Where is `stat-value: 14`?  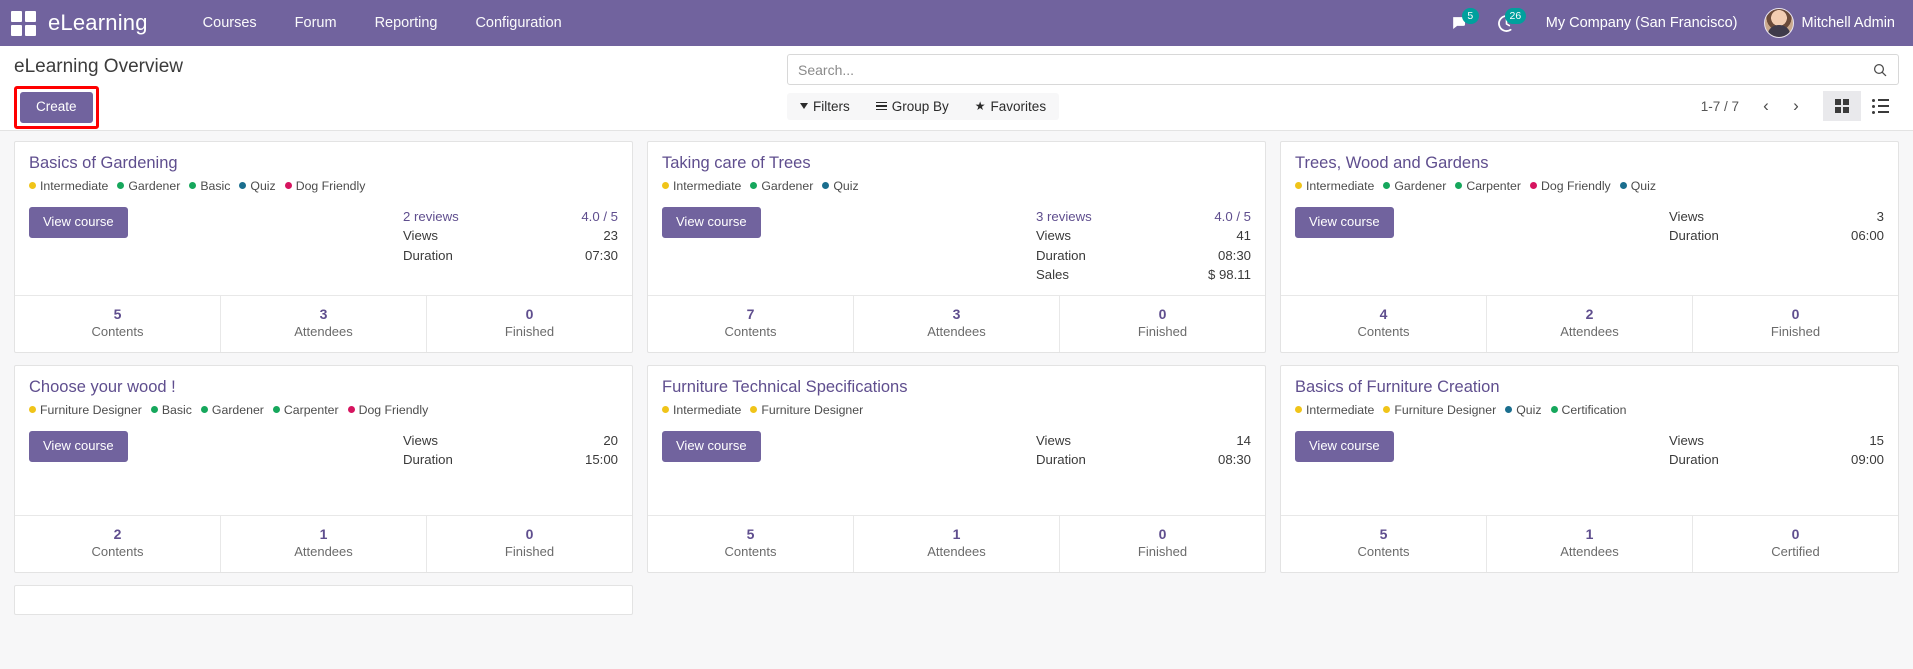
stat-value: 14 is located at coordinates (1243, 440).